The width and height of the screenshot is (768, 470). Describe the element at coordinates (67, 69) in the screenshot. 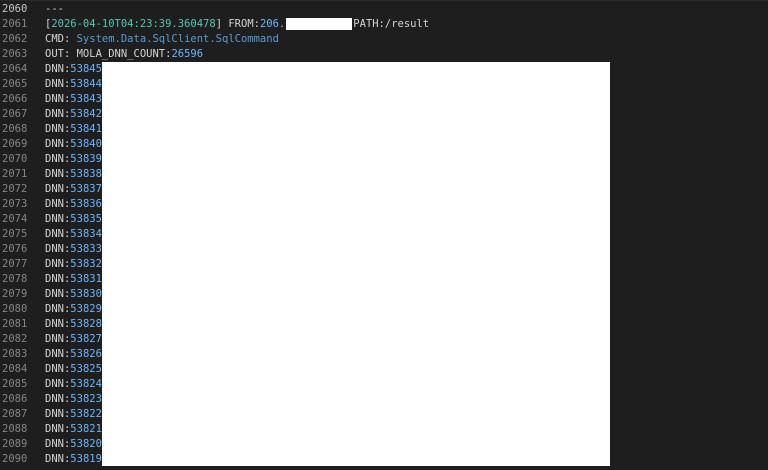

I see `line-content: DNN:53845` at that location.